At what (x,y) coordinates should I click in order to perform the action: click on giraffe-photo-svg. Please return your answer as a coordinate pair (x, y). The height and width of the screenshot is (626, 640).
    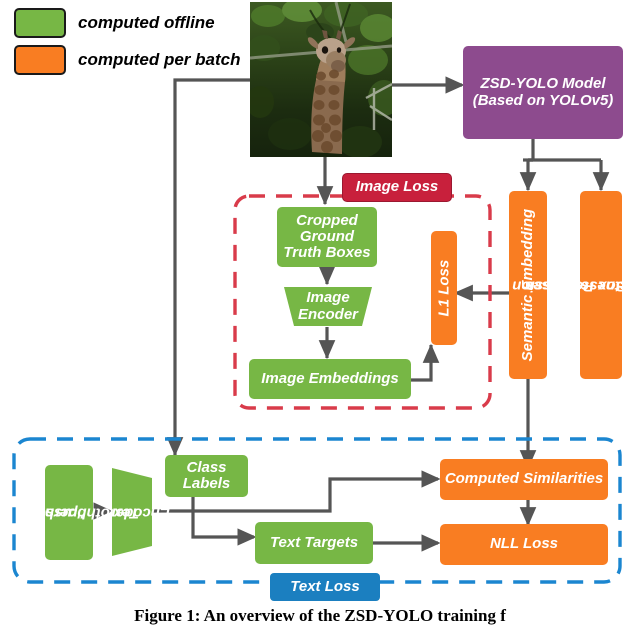
    Looking at the image, I should click on (321, 79).